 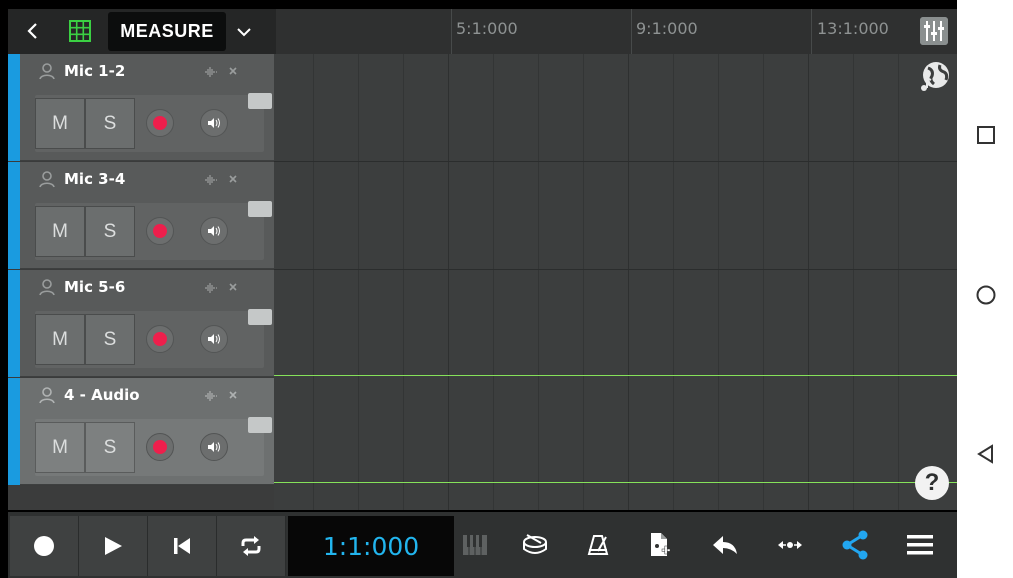 I want to click on ruler-label: 5:1:000, so click(x=487, y=28).